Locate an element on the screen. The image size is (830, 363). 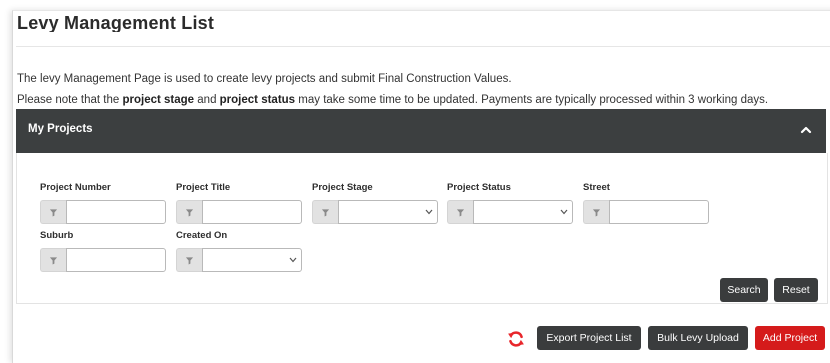
intro-project-stage: project stage is located at coordinates (158, 100).